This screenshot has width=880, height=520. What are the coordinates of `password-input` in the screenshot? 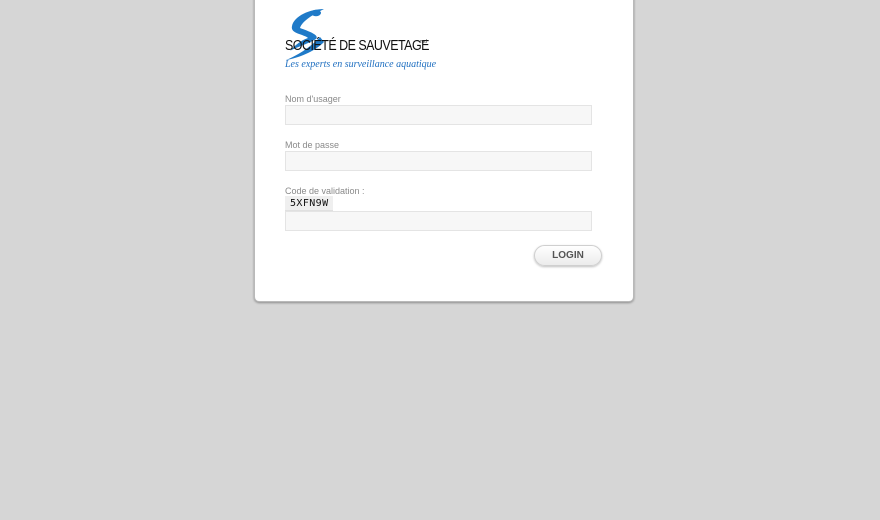 It's located at (438, 161).